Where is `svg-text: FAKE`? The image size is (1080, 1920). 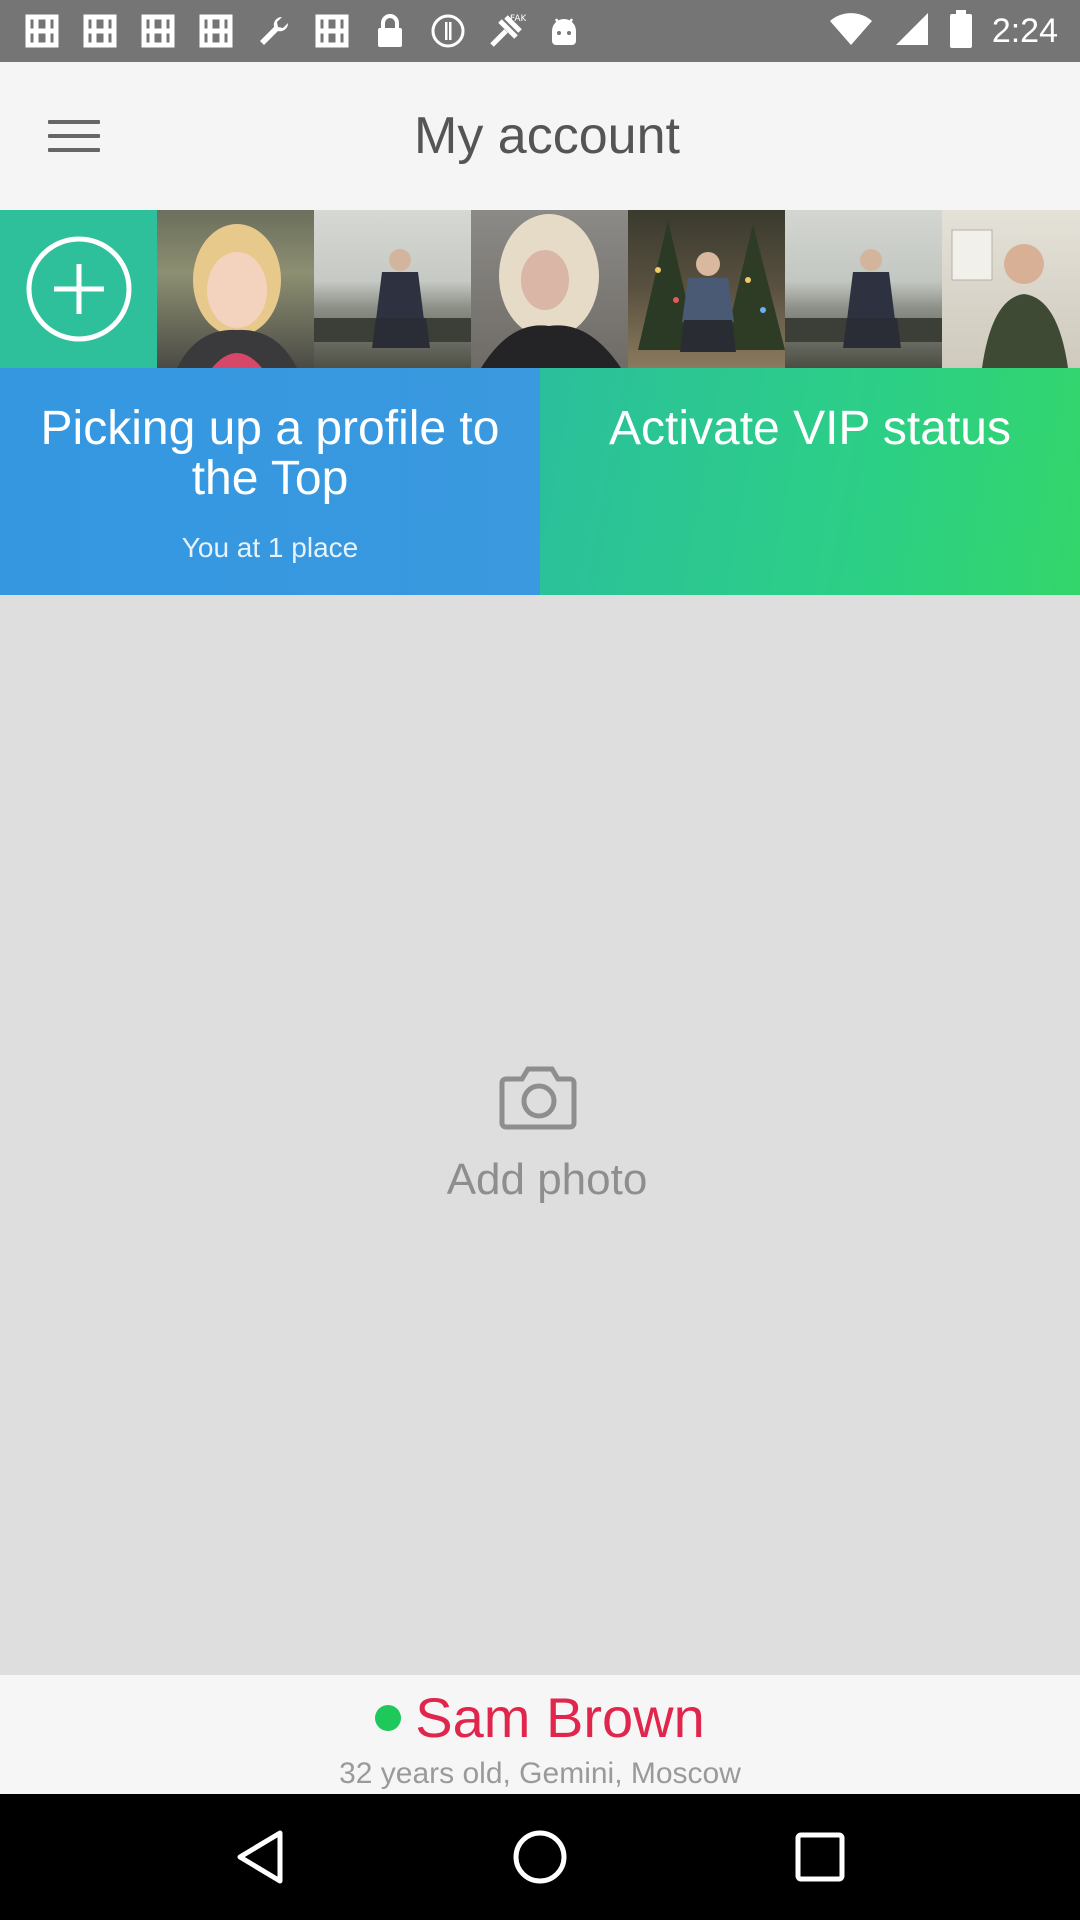
svg-text: FAKE is located at coordinates (518, 19).